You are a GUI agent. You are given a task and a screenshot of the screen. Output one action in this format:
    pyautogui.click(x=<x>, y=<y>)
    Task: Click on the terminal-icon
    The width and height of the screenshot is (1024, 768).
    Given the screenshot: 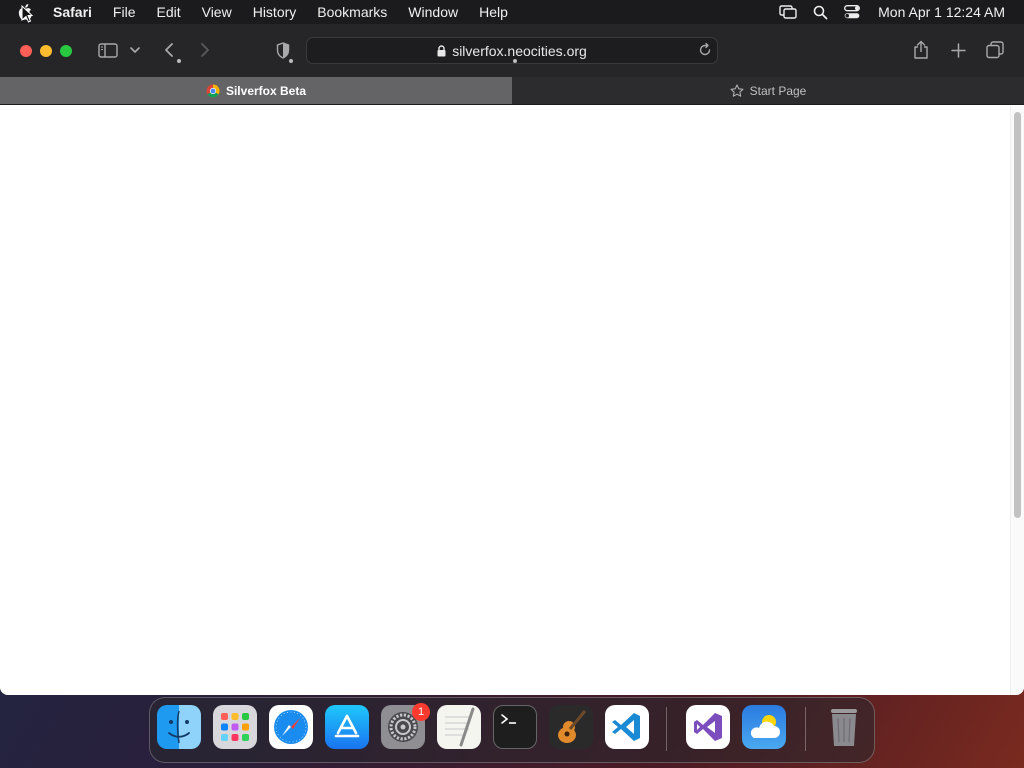 What is the action you would take?
    pyautogui.click(x=515, y=727)
    